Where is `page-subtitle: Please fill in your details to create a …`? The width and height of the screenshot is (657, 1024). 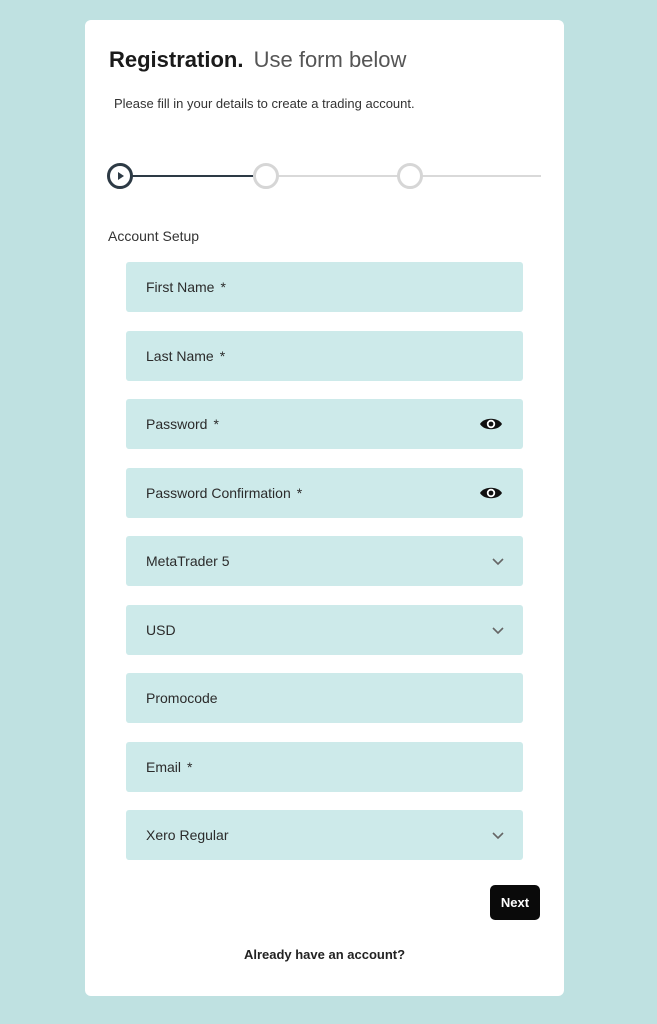 page-subtitle: Please fill in your details to create a … is located at coordinates (264, 103).